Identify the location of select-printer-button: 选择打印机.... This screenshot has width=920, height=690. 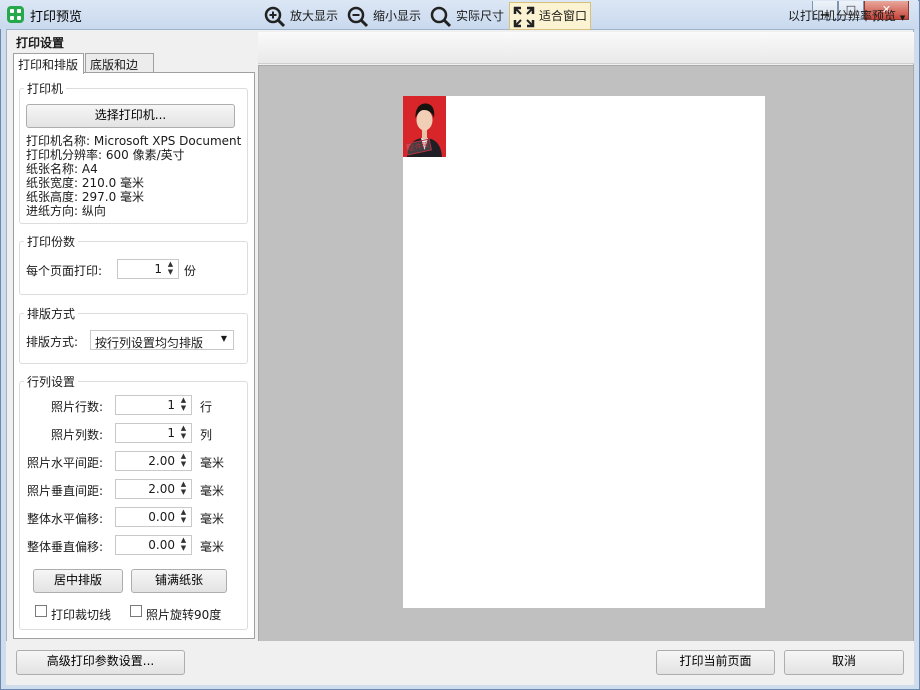
(130, 116).